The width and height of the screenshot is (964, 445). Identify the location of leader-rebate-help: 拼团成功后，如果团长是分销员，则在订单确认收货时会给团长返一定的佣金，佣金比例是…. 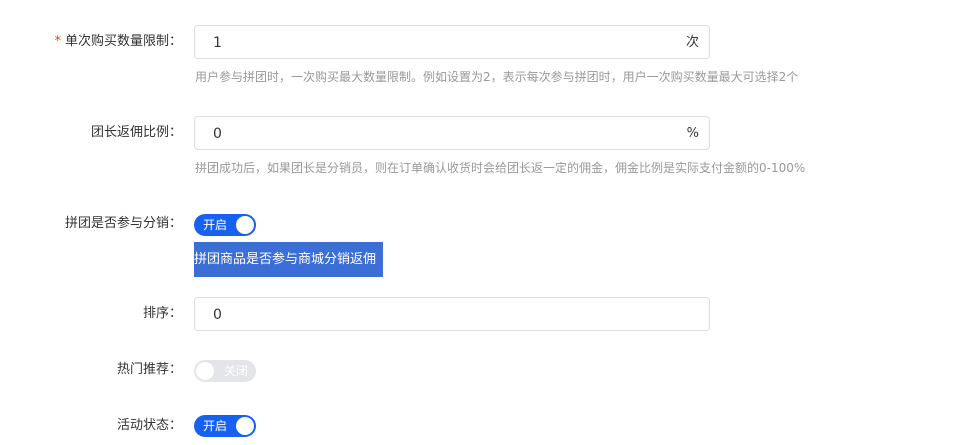
(500, 168).